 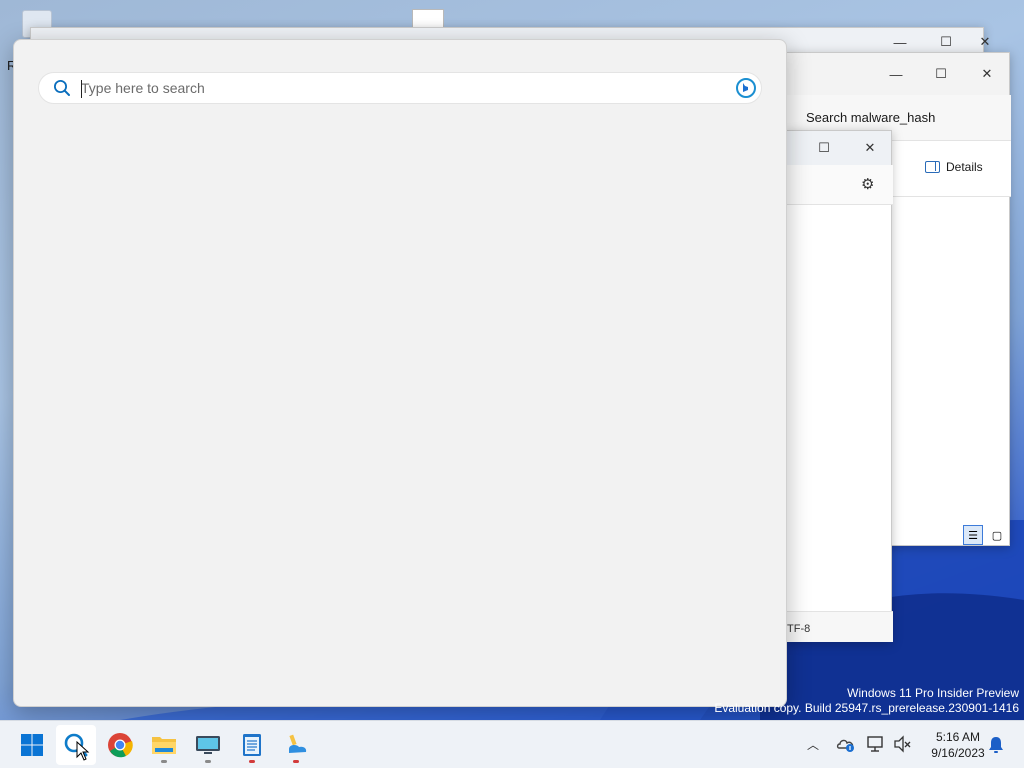 I want to click on notepad-icon, so click(x=252, y=745).